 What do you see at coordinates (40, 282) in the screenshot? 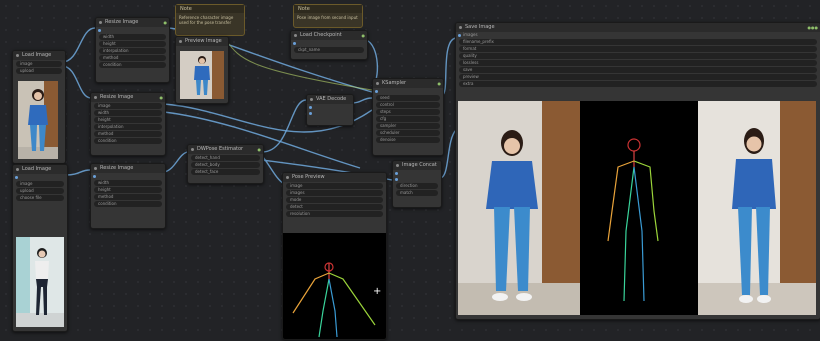
I see `pose-source-image` at bounding box center [40, 282].